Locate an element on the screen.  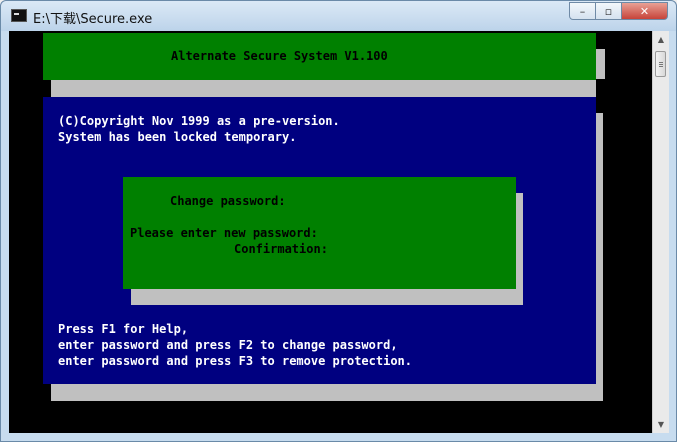
console-background-strip is located at coordinates (624, 89).